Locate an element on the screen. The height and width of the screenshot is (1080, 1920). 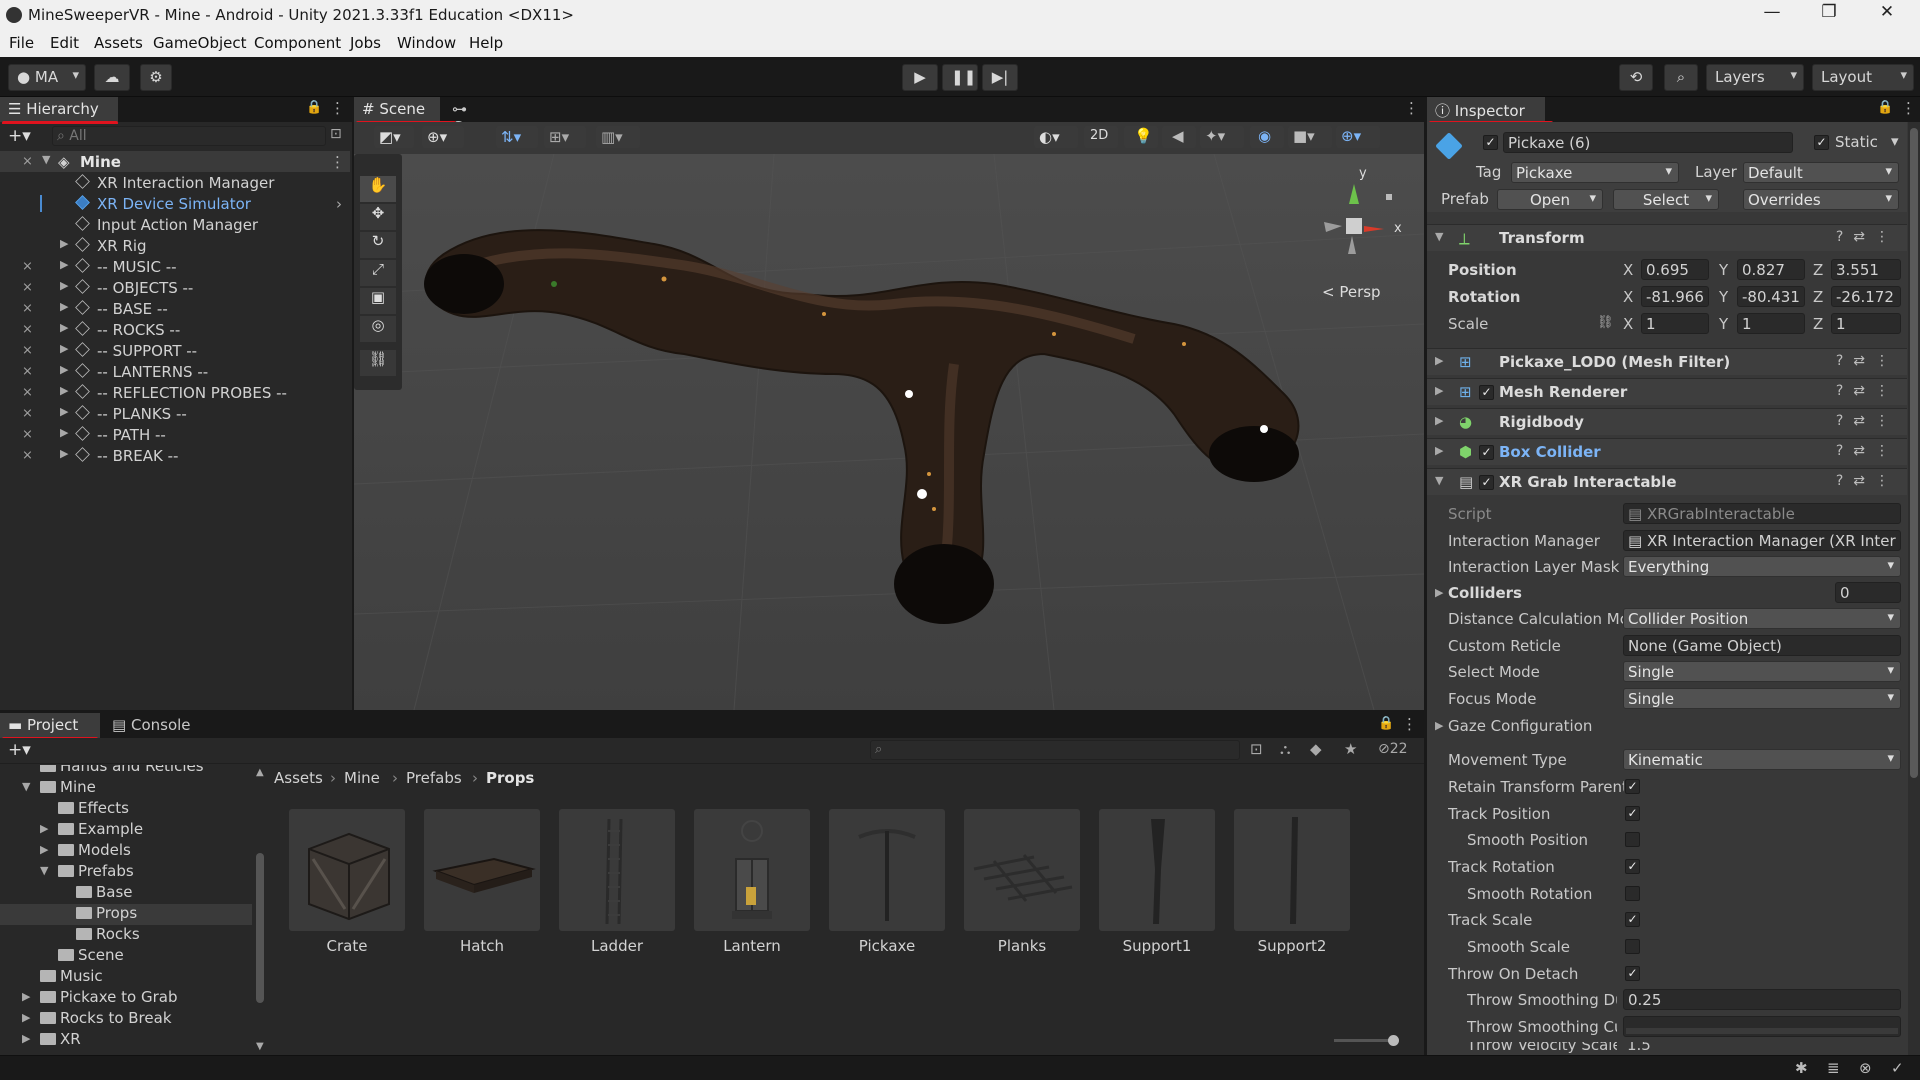
menu-help: Help is located at coordinates (486, 43).